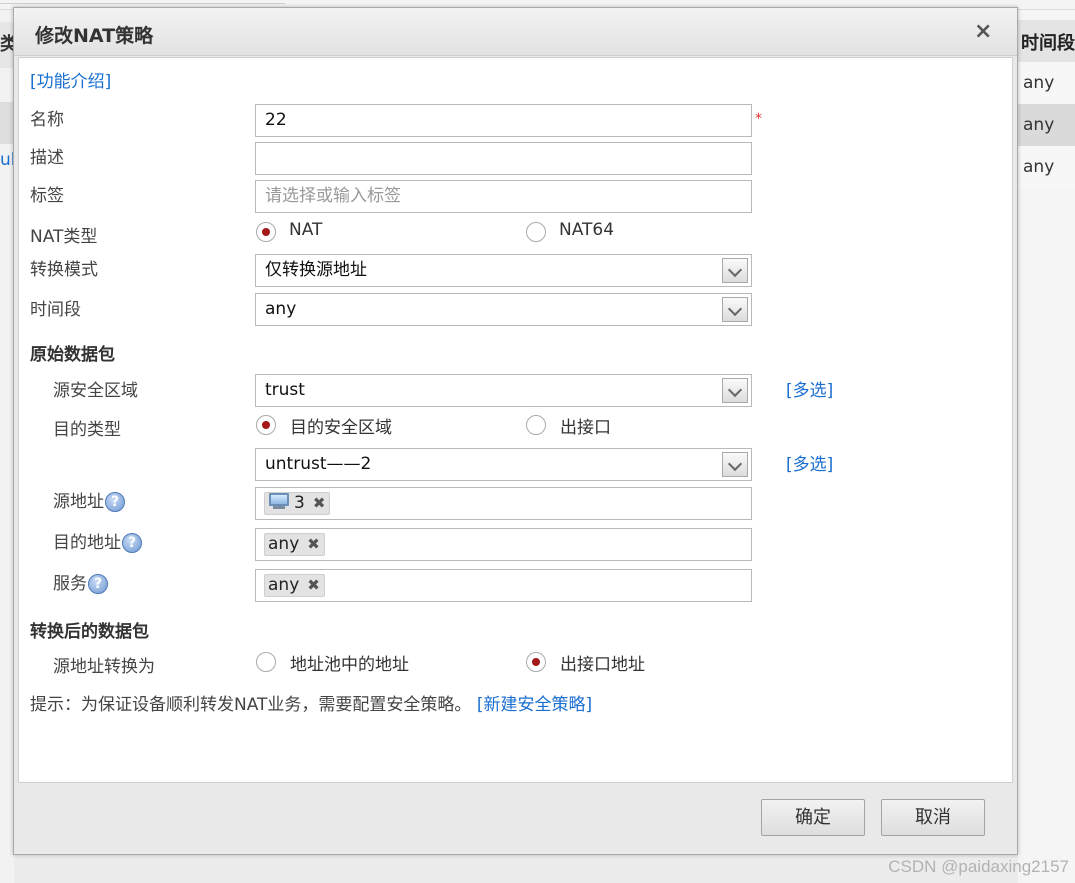  Describe the element at coordinates (536, 232) in the screenshot. I see `nat-type-radio-nat64` at that location.